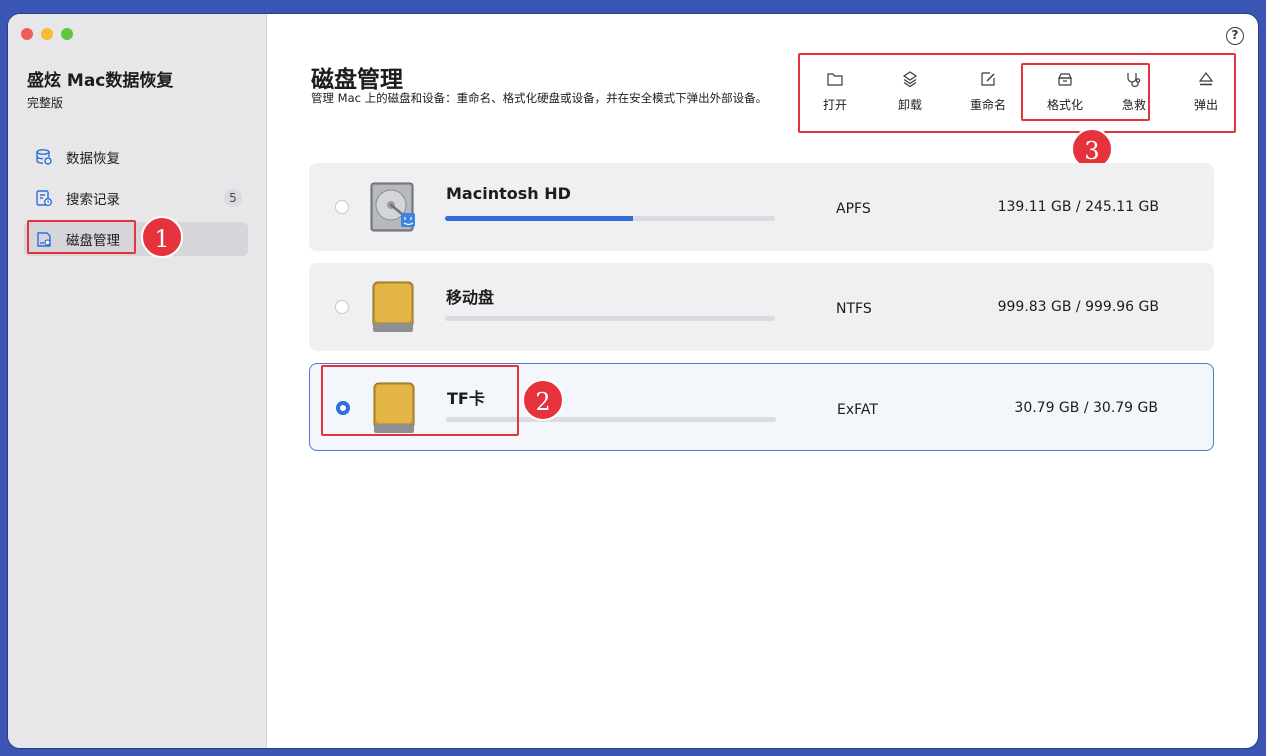 This screenshot has height=756, width=1266. Describe the element at coordinates (233, 198) in the screenshot. I see `count-badge: 5` at that location.